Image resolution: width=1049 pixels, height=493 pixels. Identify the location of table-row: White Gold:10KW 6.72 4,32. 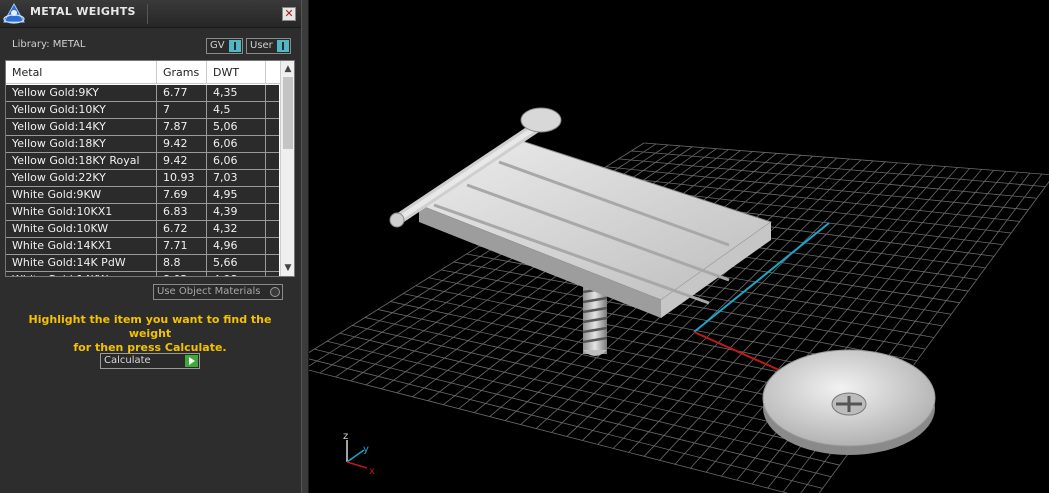
(142, 229).